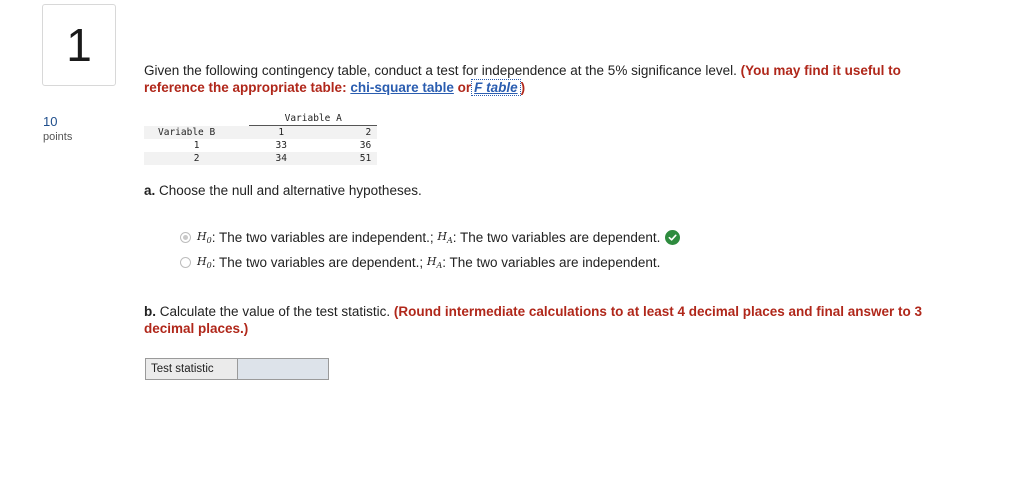 The image size is (1024, 490). What do you see at coordinates (191, 369) in the screenshot?
I see `test-statistic-label: Test statistic` at bounding box center [191, 369].